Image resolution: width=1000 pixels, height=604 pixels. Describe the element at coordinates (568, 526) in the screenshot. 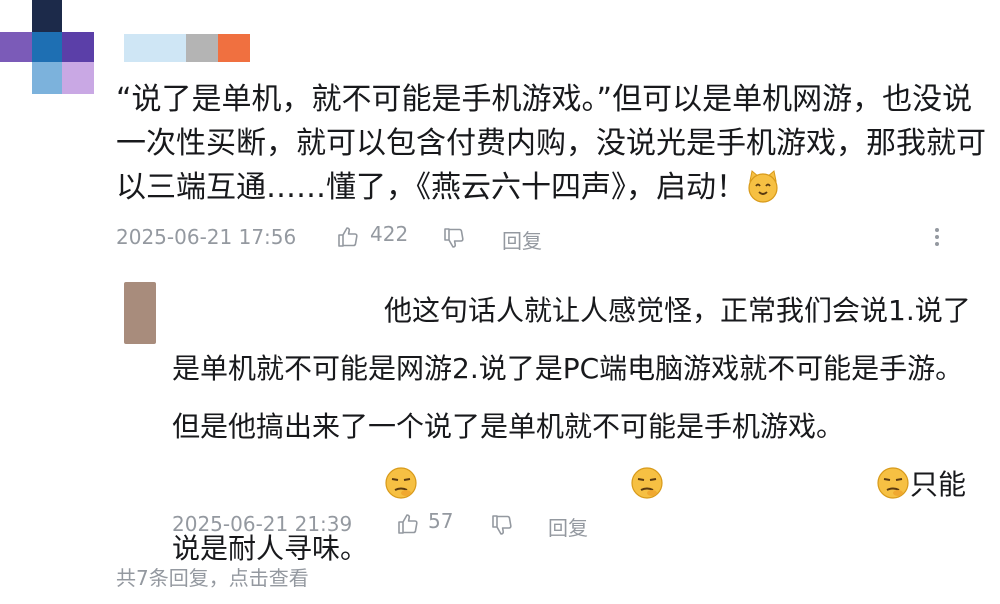

I see `reply-reply-button: 回复` at that location.